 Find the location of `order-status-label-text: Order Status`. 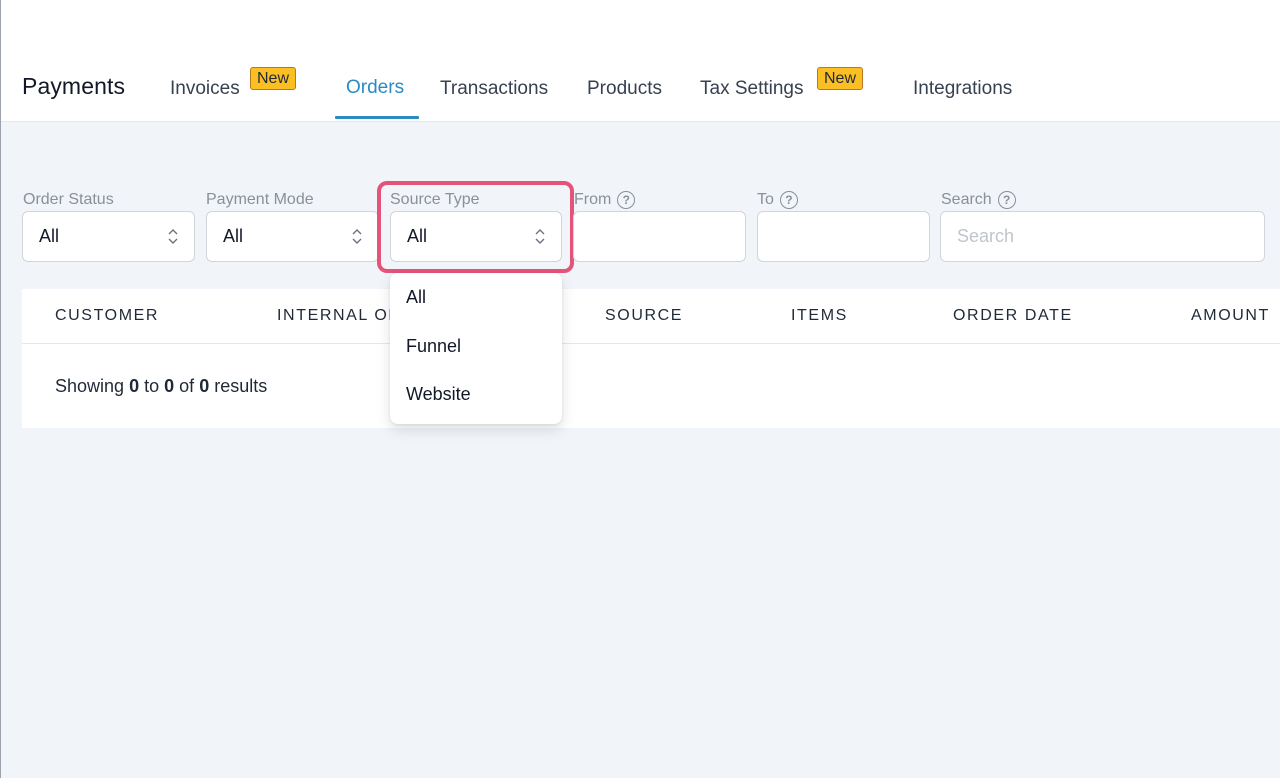

order-status-label-text: Order Status is located at coordinates (68, 199).